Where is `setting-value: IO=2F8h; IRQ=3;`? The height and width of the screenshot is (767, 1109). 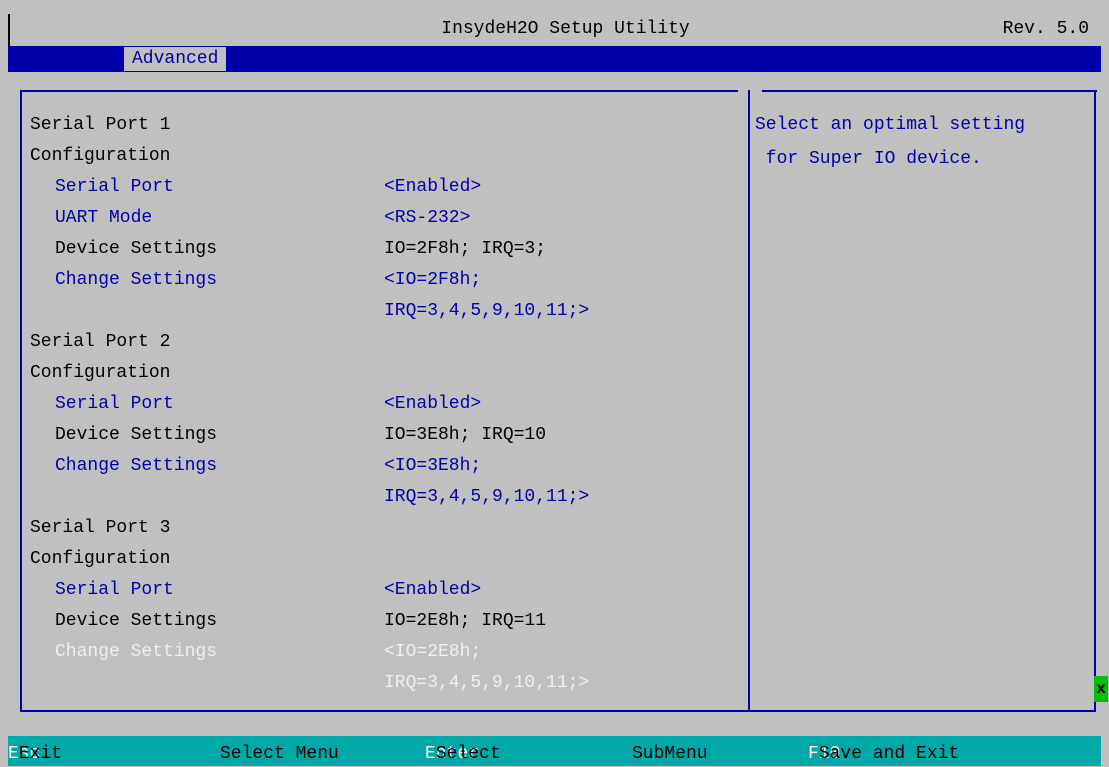 setting-value: IO=2F8h; IRQ=3; is located at coordinates (465, 249).